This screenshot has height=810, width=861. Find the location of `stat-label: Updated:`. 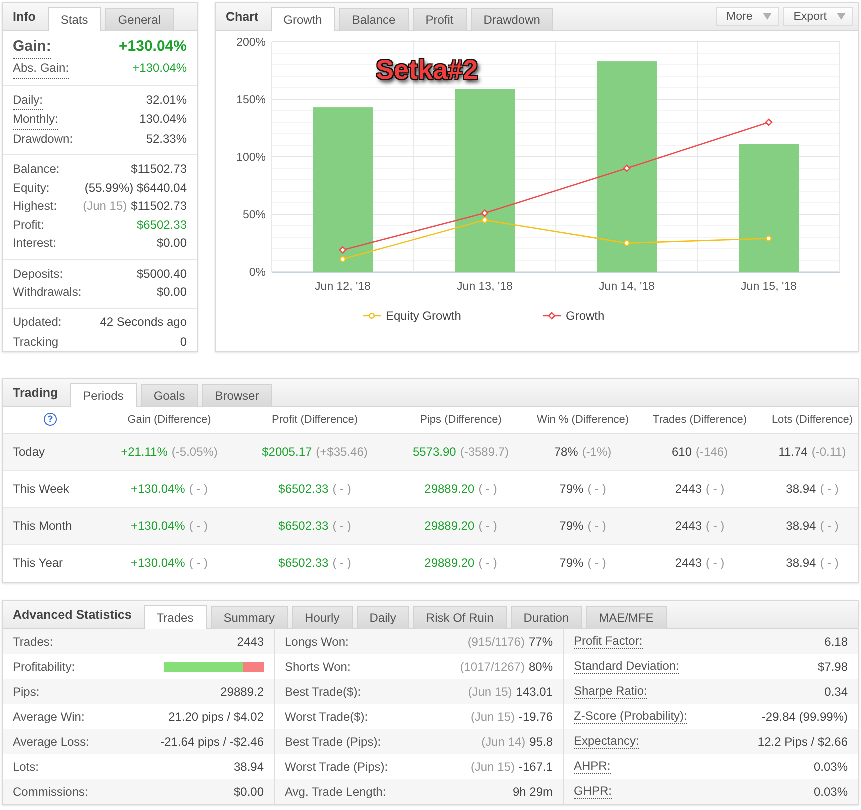

stat-label: Updated: is located at coordinates (37, 322).